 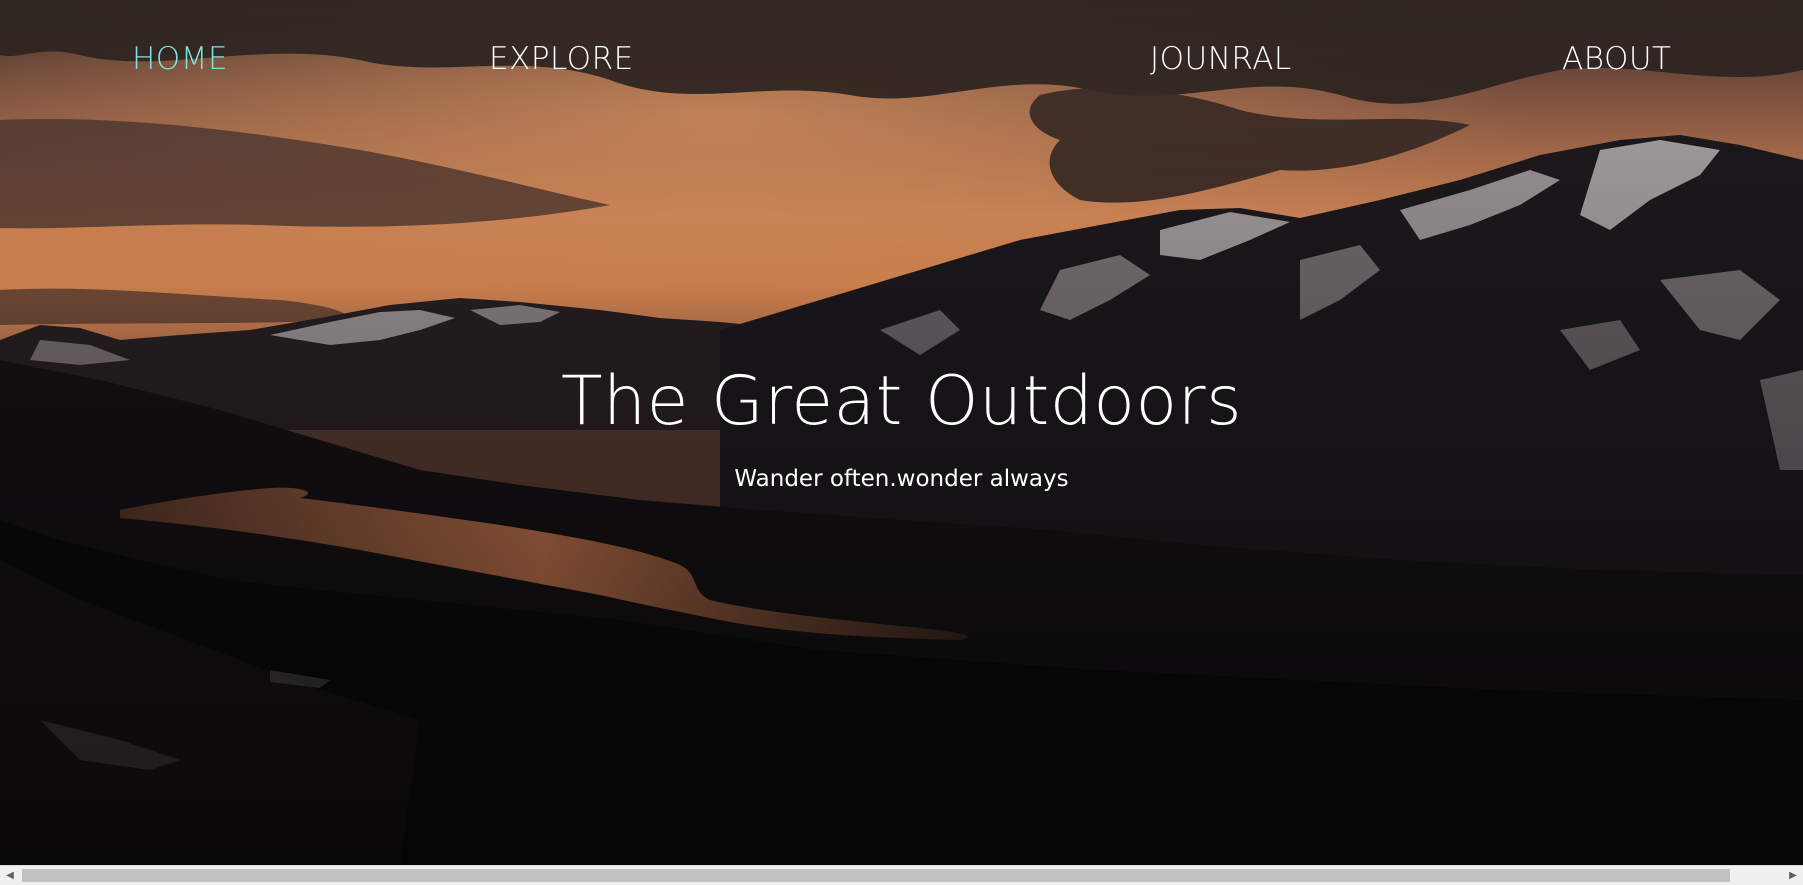 I want to click on chevron-left-icon: ◀, so click(x=10, y=875).